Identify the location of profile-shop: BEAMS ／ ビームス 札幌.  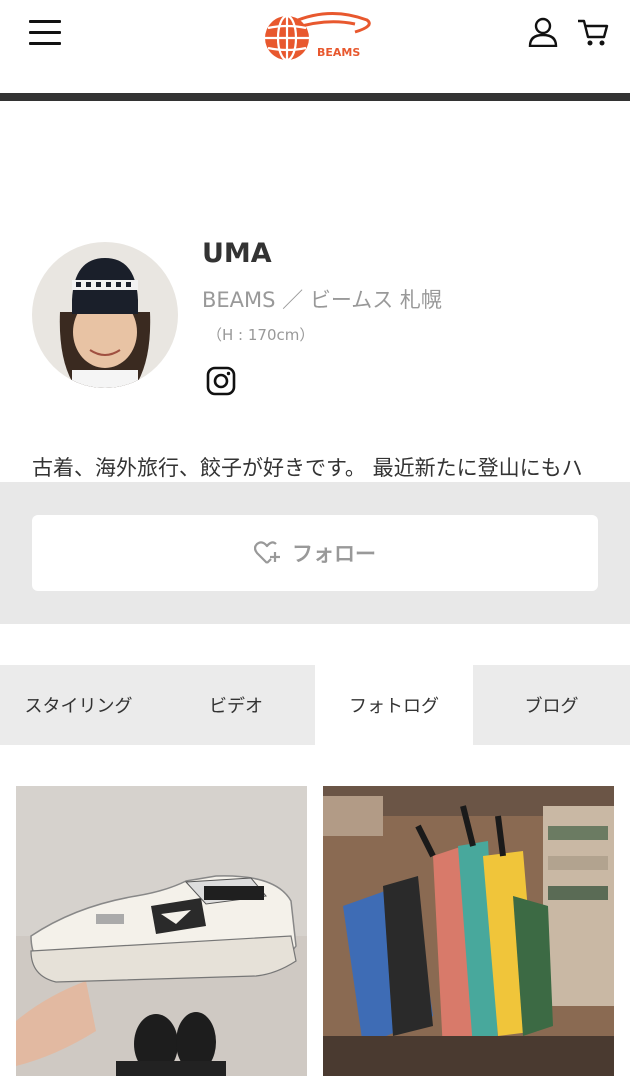
(322, 300).